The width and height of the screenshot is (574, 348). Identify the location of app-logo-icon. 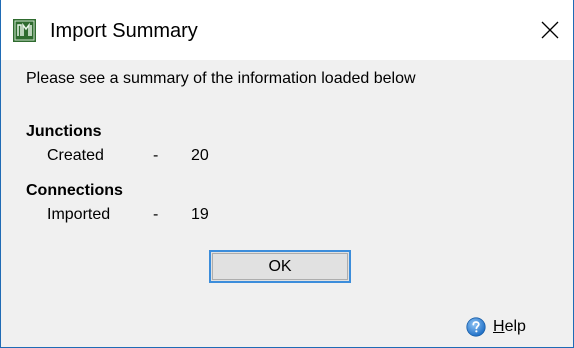
(24, 30).